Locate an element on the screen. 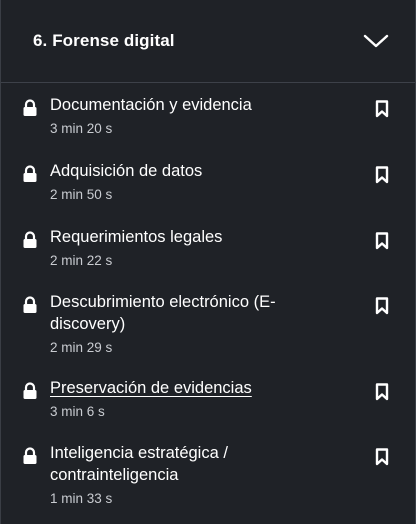  lesson-duration: 3 min 20 s is located at coordinates (81, 128).